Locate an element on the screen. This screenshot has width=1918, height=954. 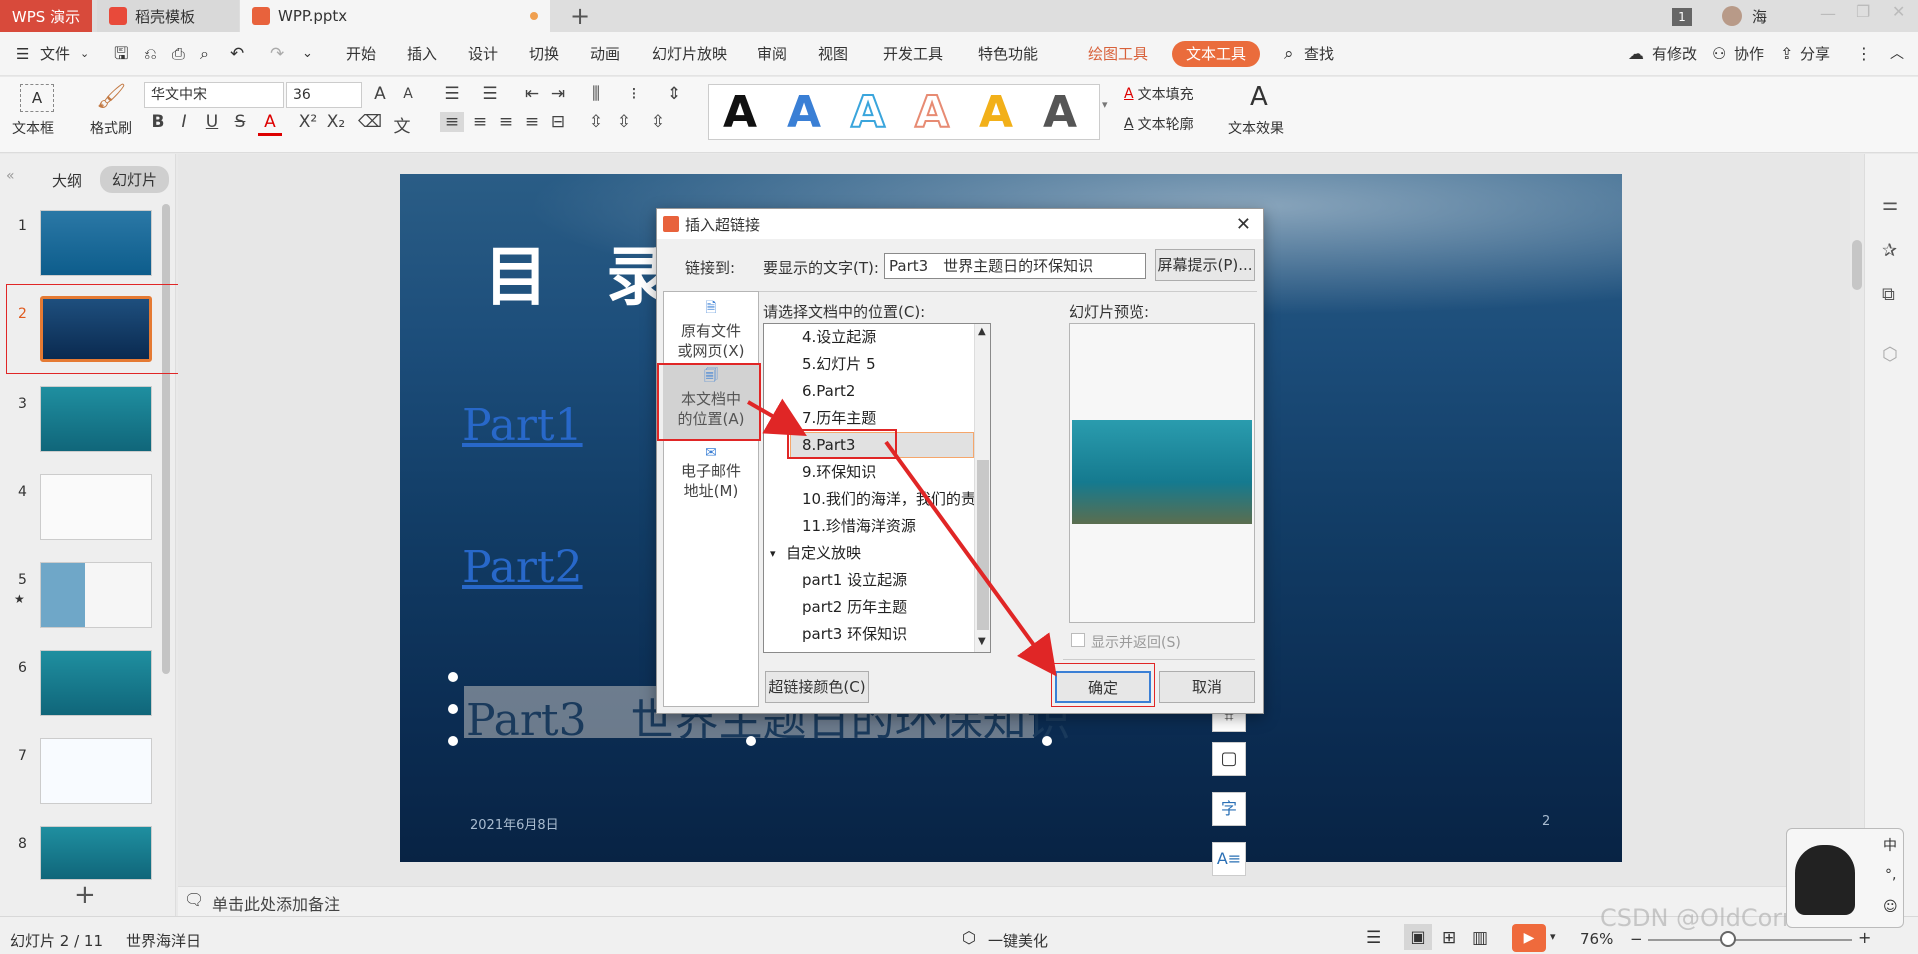
arrow-nav-to-item is located at coordinates (777, 417).